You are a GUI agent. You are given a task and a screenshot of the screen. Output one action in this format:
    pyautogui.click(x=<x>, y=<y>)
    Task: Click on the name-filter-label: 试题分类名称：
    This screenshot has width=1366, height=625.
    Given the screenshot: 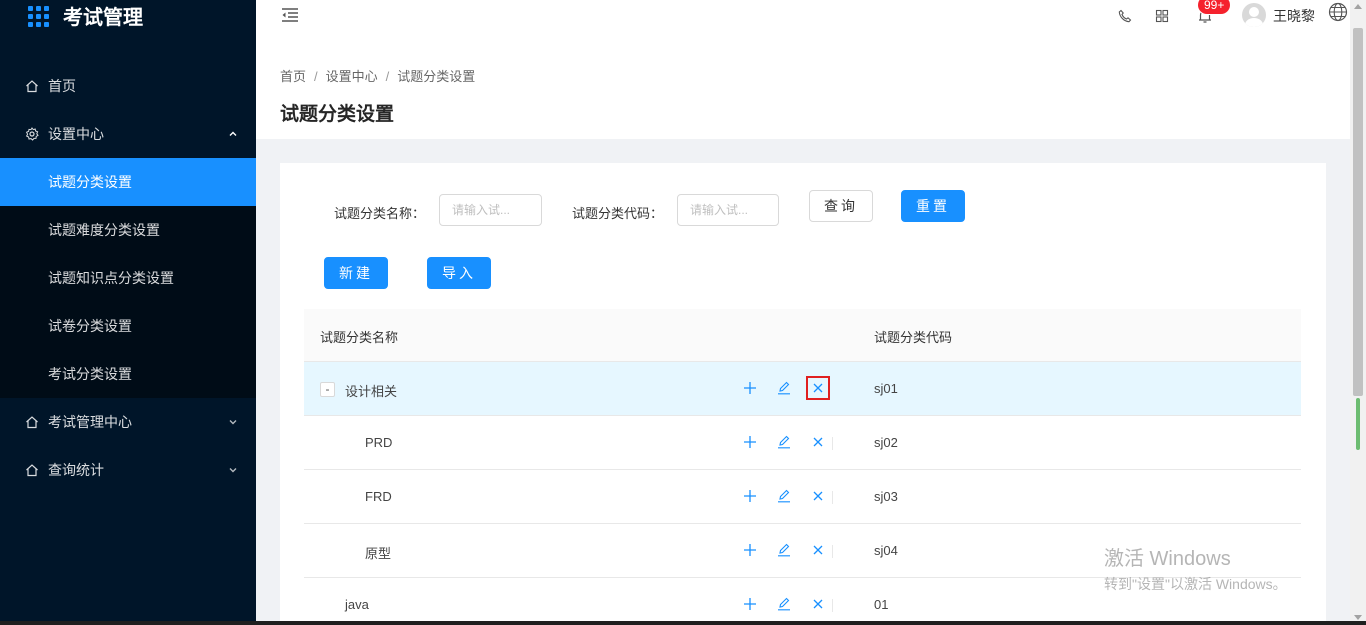 What is the action you would take?
    pyautogui.click(x=380, y=213)
    